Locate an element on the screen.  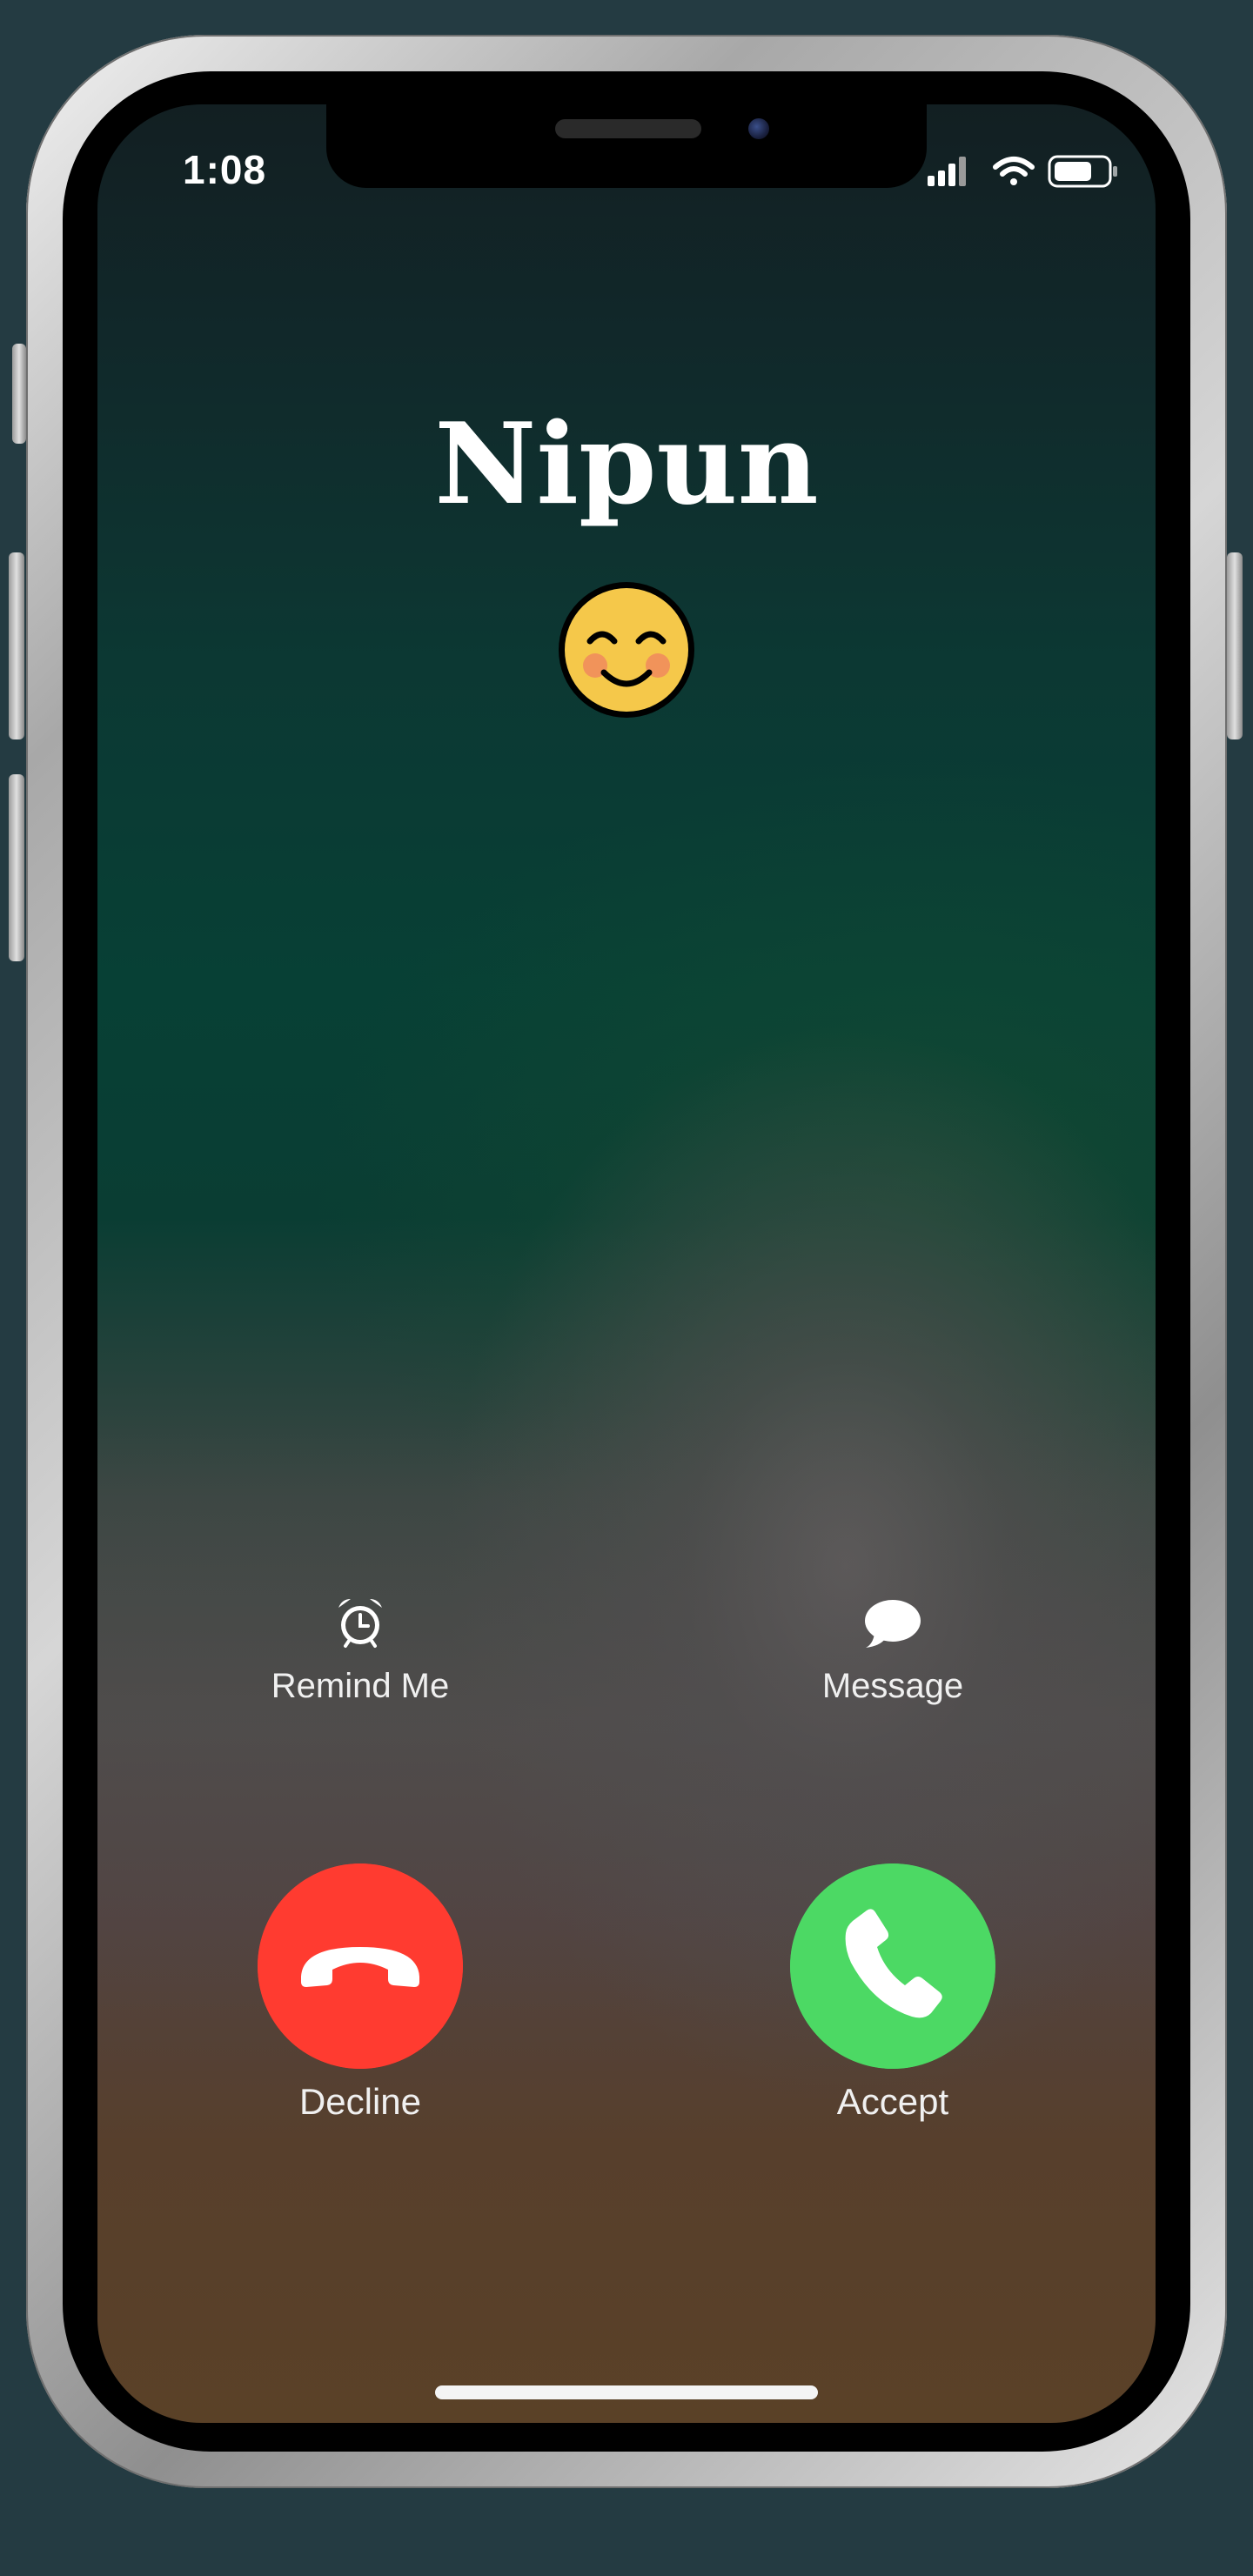
remind-me-label: Remind Me is located at coordinates (360, 1686).